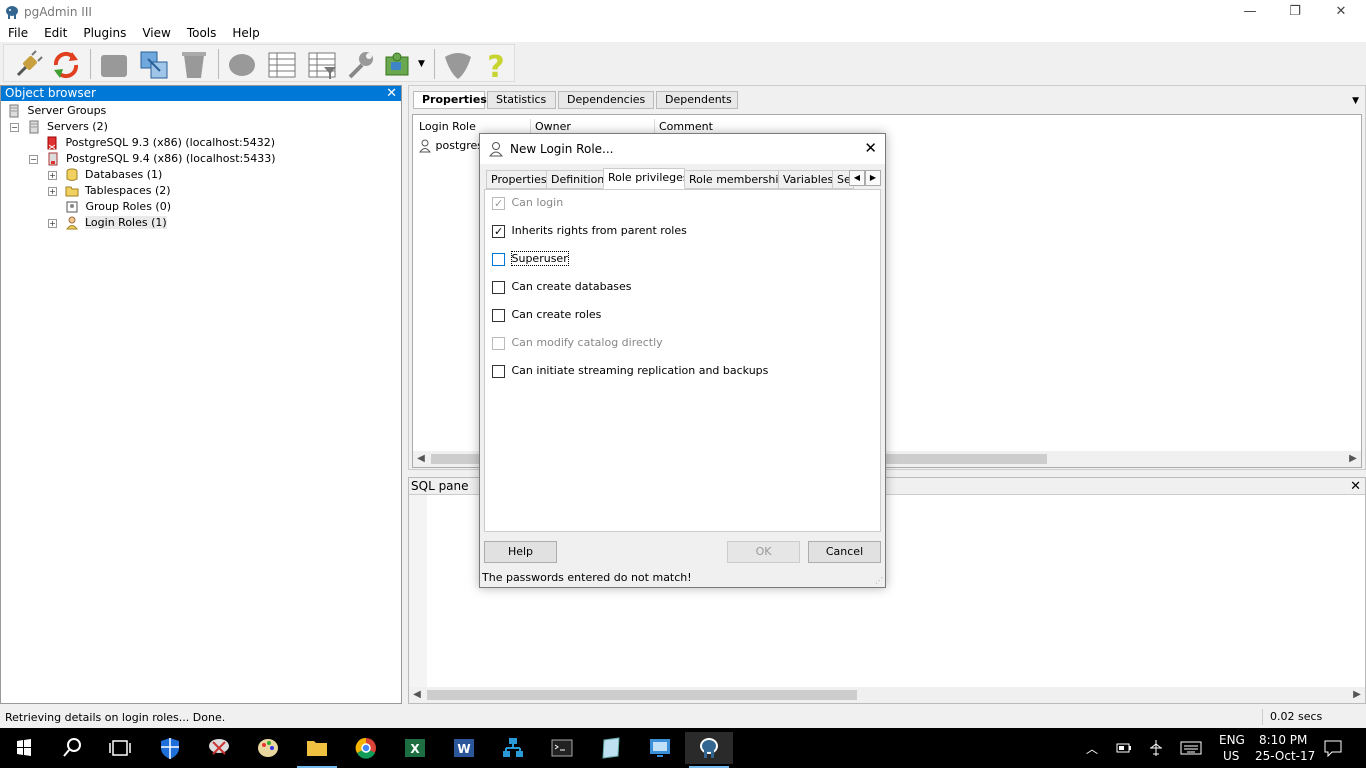 The height and width of the screenshot is (768, 1366). Describe the element at coordinates (194, 65) in the screenshot. I see `delete-object-icon` at that location.